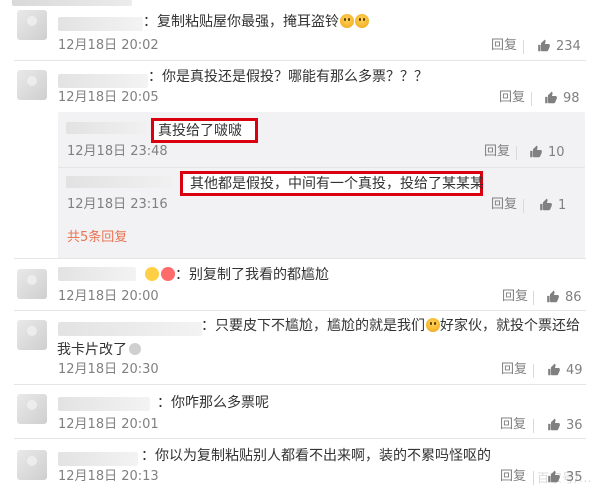 Image resolution: width=600 pixels, height=493 pixels. What do you see at coordinates (241, 22) in the screenshot?
I see `comment-body: ：复制粘贴屋你最强，掩耳盗铃` at bounding box center [241, 22].